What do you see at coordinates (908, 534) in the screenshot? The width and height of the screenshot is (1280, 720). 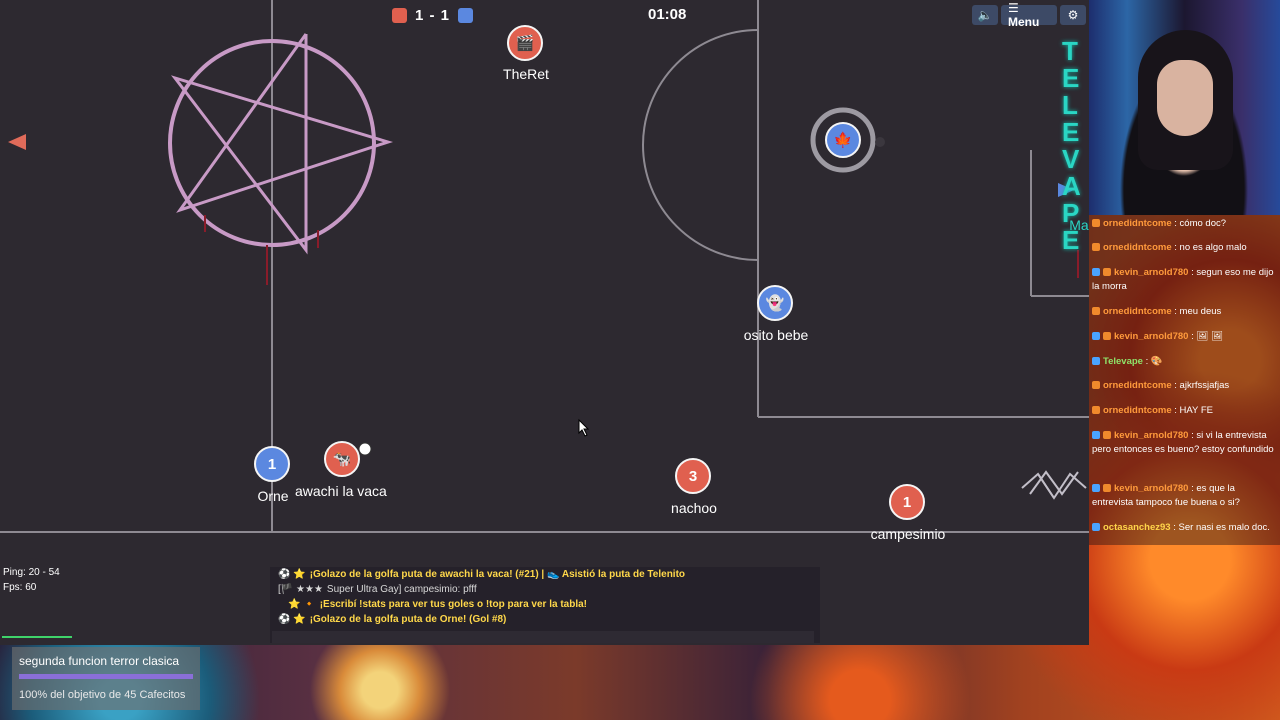 I see `player-name-campesimio: campesimio` at bounding box center [908, 534].